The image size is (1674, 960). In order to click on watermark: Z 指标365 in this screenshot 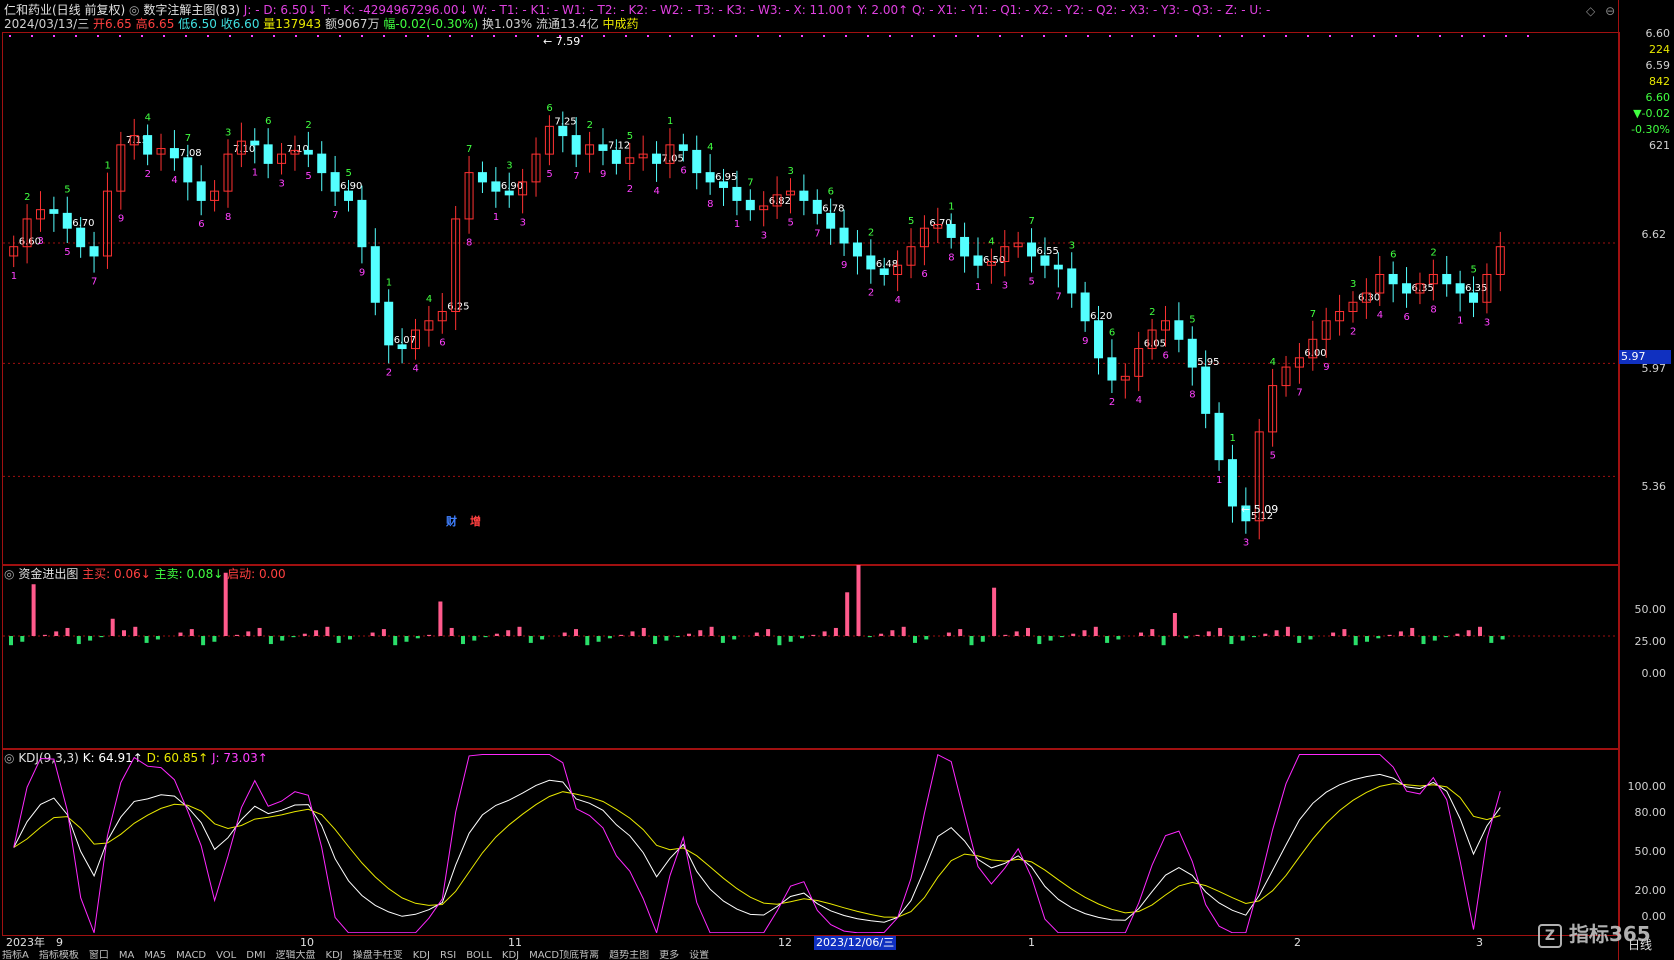, I will do `click(1594, 933)`.